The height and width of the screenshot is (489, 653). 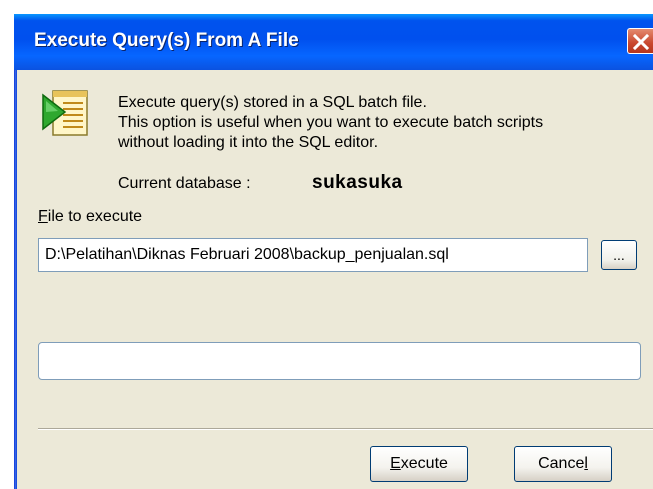 I want to click on cancel-accelerator: l, so click(x=586, y=463).